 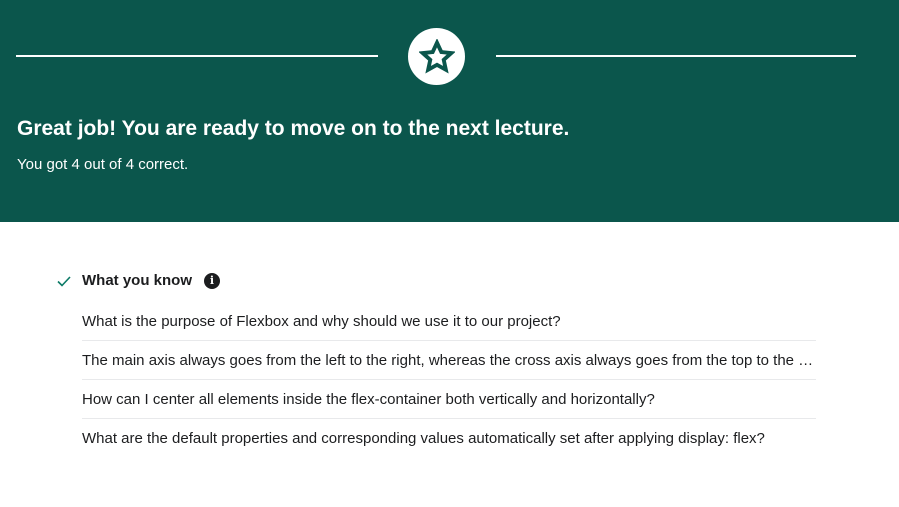 I want to click on what-you-know-header: What you know i, so click(x=138, y=280).